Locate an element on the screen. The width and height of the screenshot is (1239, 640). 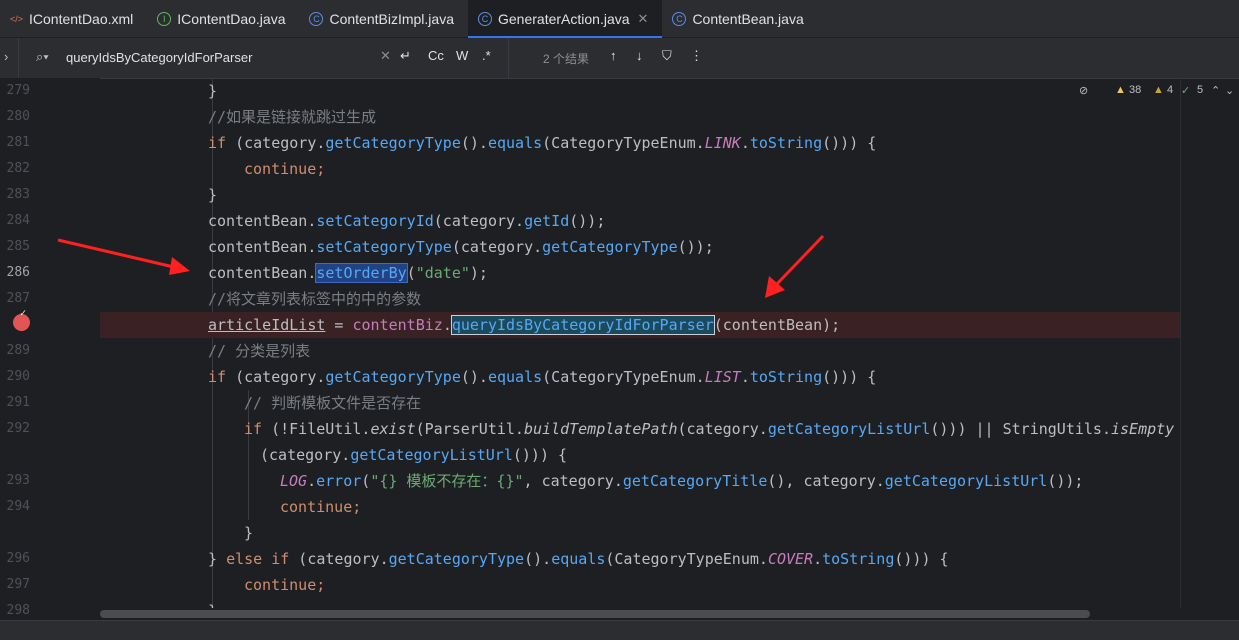
line-number: 291 is located at coordinates (18, 402).